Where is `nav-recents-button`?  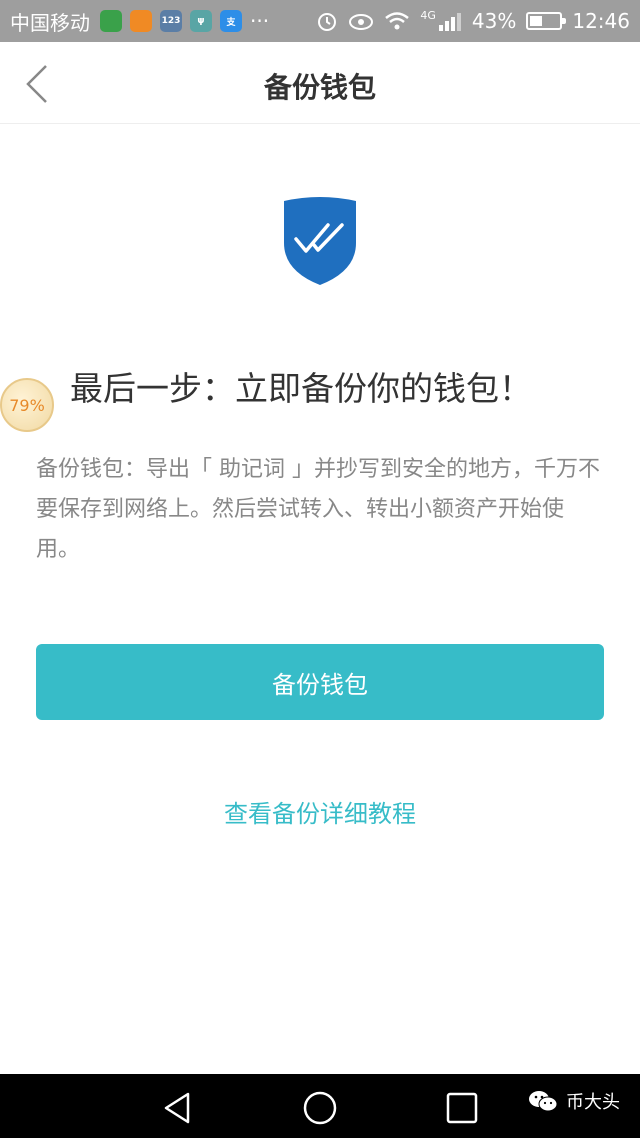 nav-recents-button is located at coordinates (462, 1108).